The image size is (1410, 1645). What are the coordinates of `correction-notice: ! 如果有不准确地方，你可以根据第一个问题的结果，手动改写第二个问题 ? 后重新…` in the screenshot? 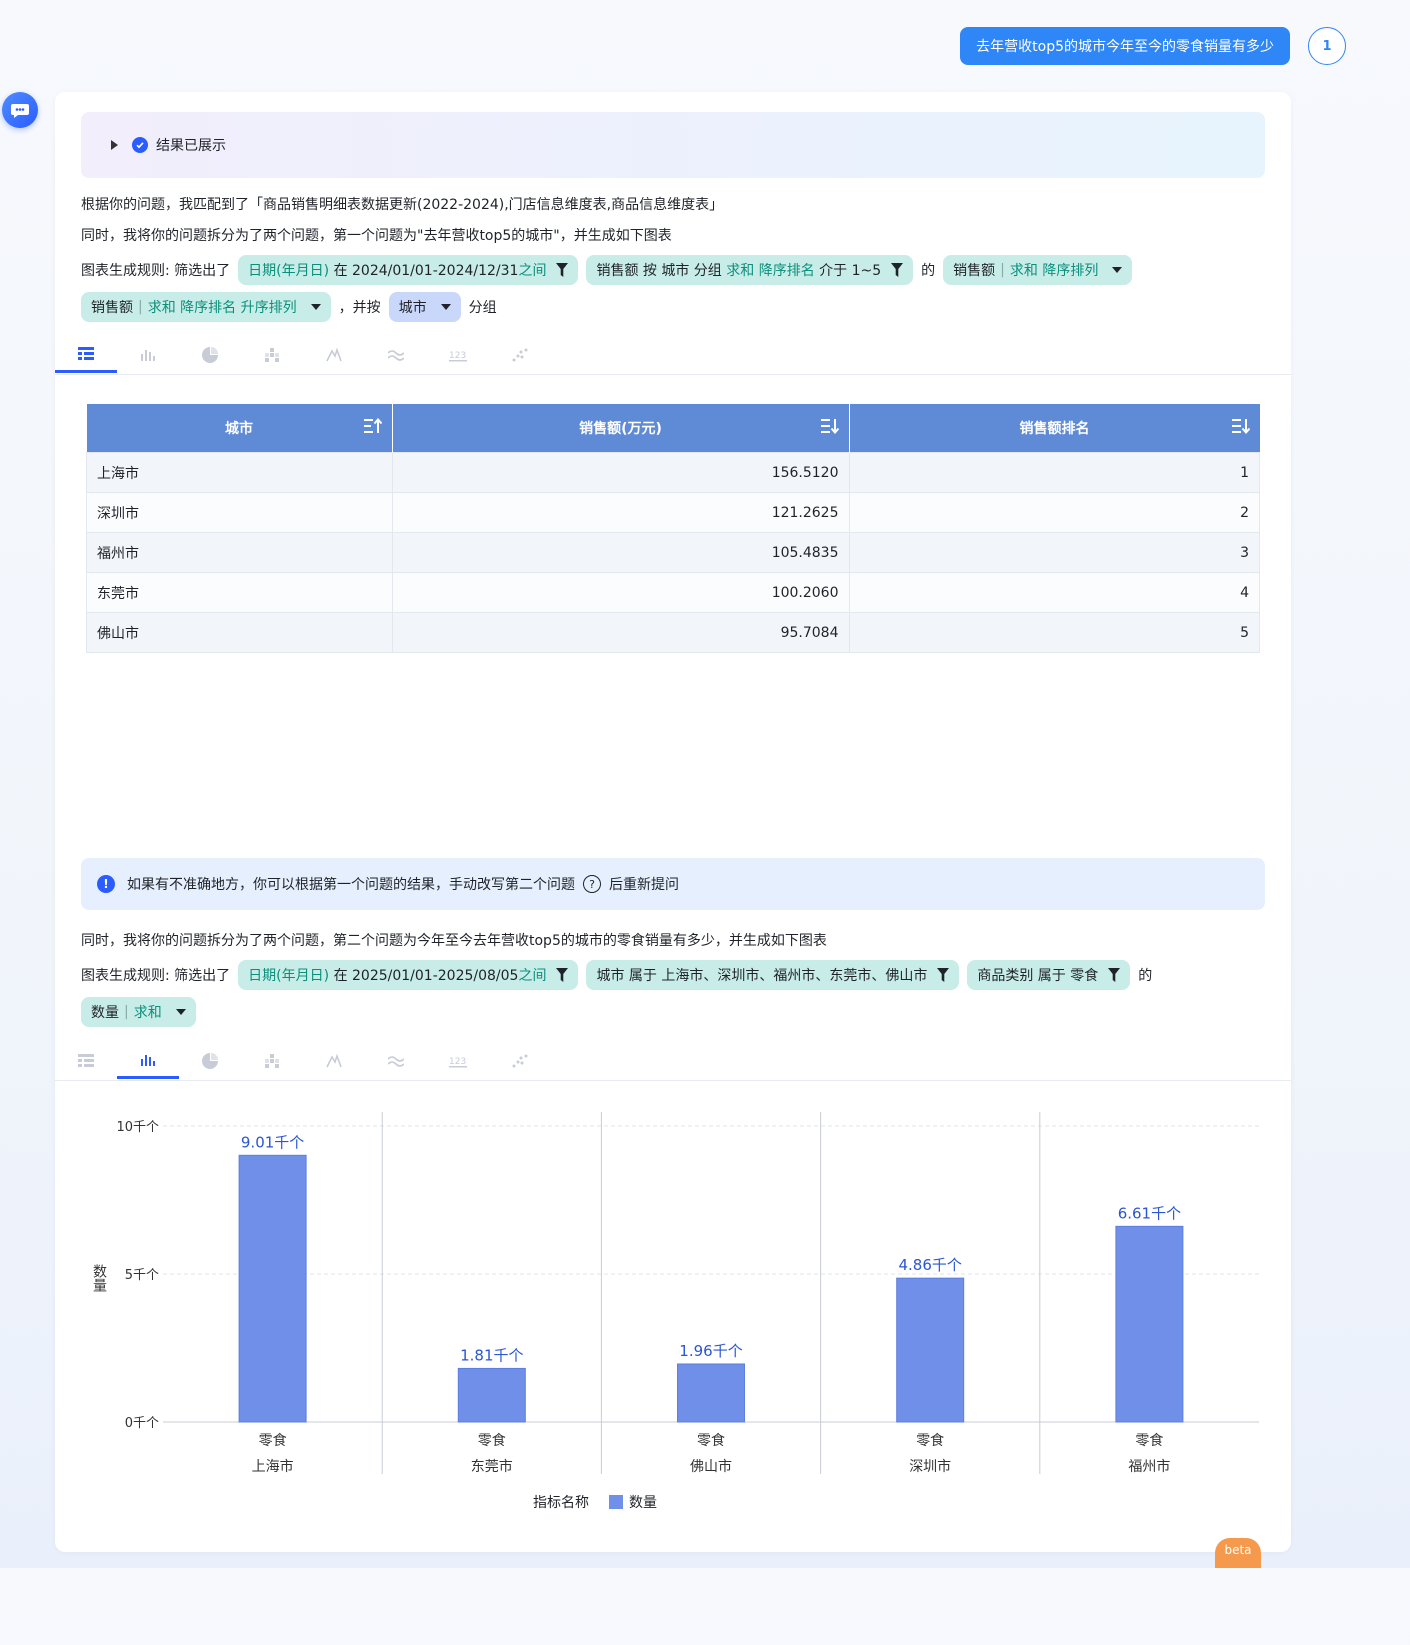 It's located at (673, 884).